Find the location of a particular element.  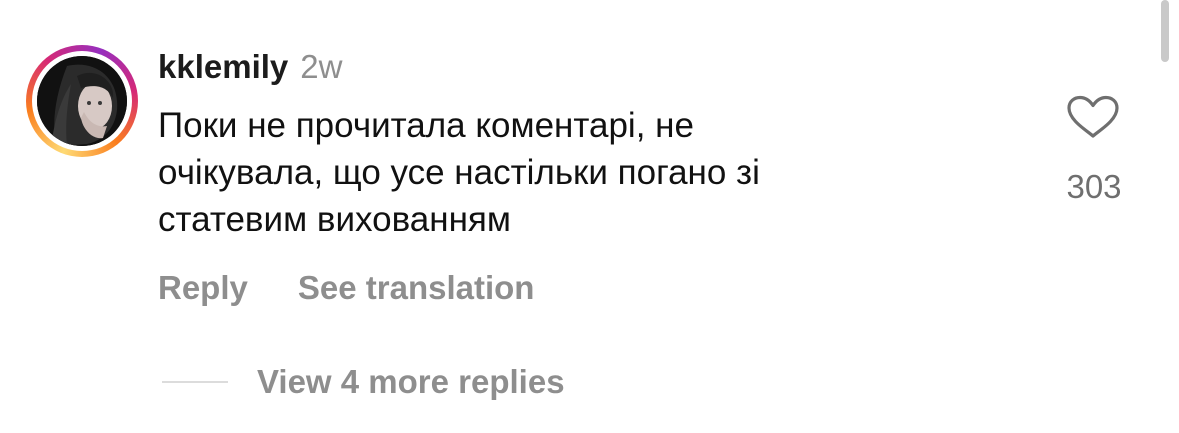

comment-timestamp: 2w is located at coordinates (321, 66).